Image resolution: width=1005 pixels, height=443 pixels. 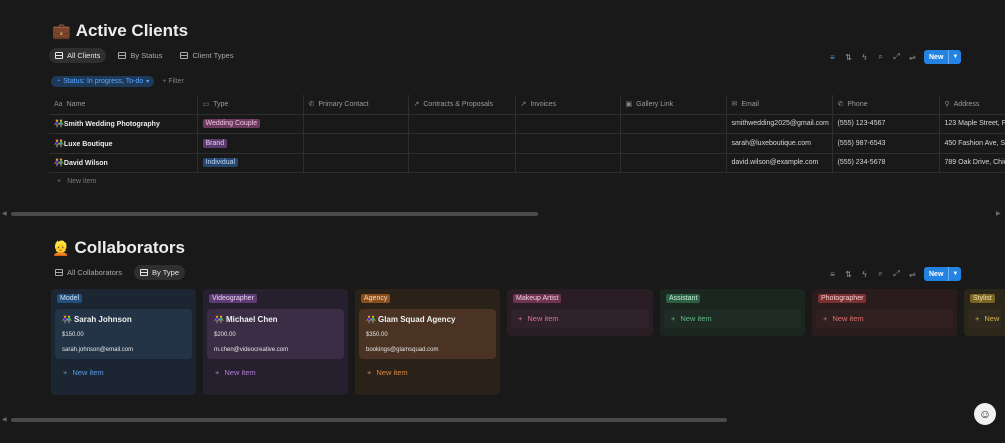 I want to click on cell-type: Individual, so click(x=250, y=163).